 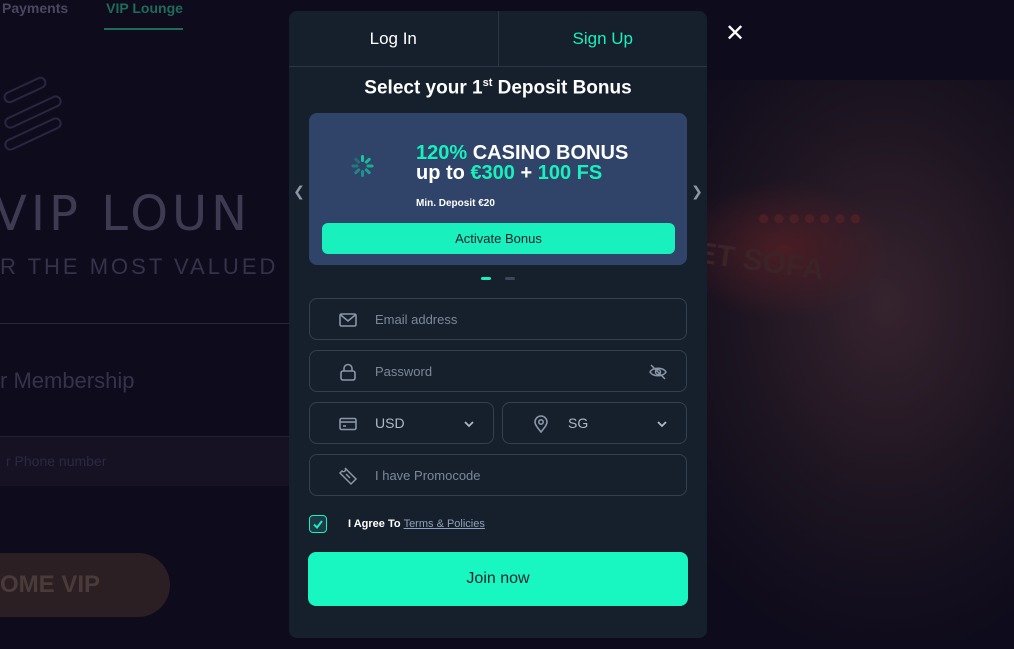 What do you see at coordinates (505, 475) in the screenshot?
I see `promocode-field` at bounding box center [505, 475].